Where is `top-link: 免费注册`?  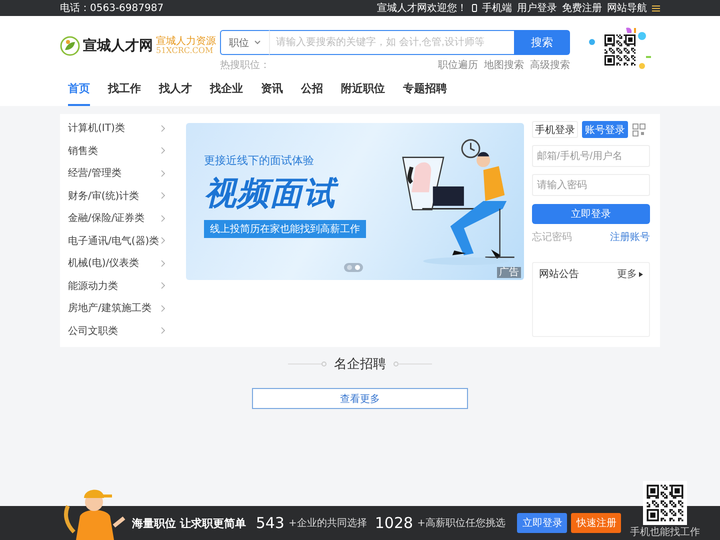 top-link: 免费注册 is located at coordinates (582, 8).